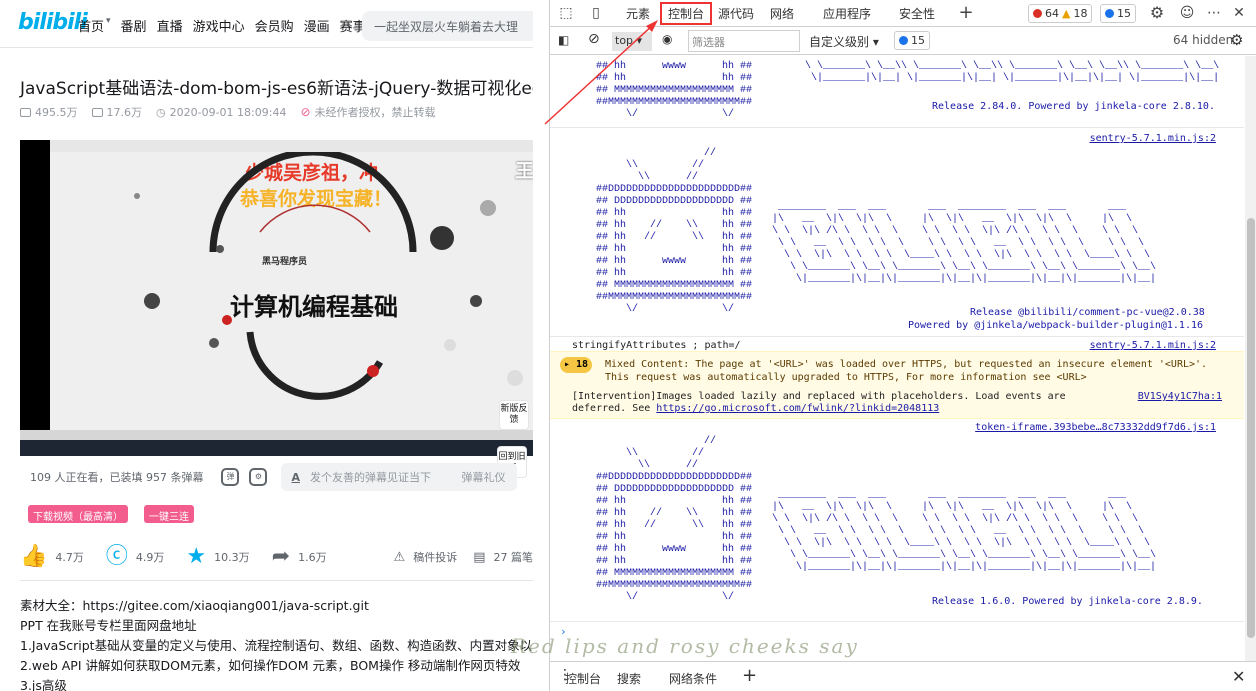  What do you see at coordinates (1080, 13) in the screenshot?
I see `warning-count: 18` at bounding box center [1080, 13].